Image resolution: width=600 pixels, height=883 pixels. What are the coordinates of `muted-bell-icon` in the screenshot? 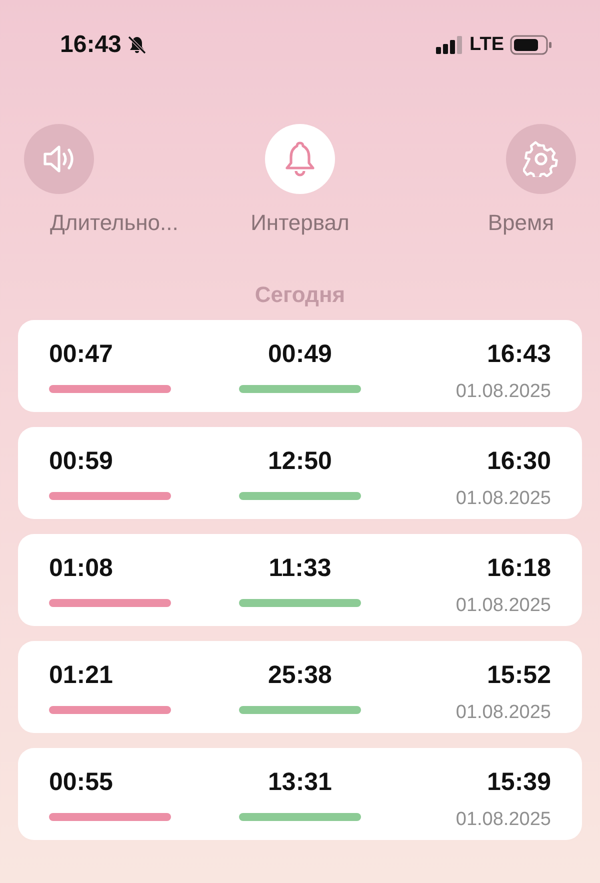 It's located at (137, 45).